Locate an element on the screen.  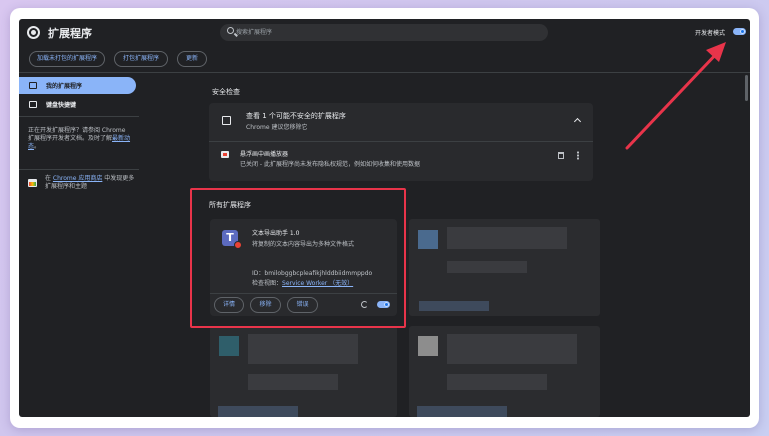
web-store-link: Chrome 应用商店 is located at coordinates (77, 178).